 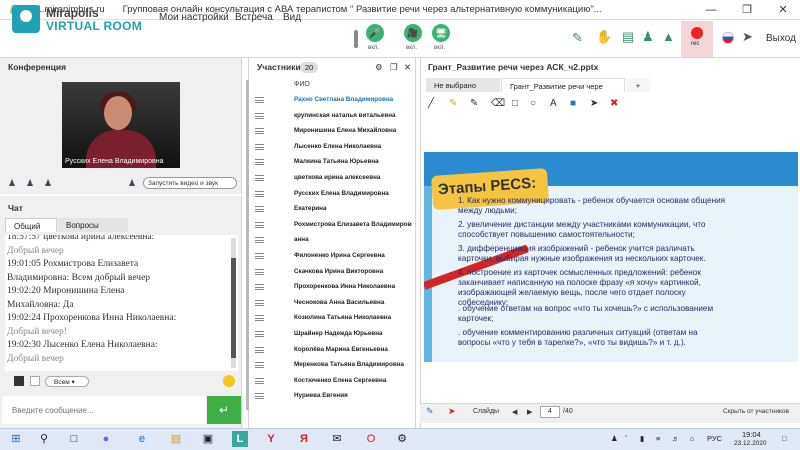 What do you see at coordinates (48, 183) in the screenshot?
I see `user-move-icon: ♟` at bounding box center [48, 183].